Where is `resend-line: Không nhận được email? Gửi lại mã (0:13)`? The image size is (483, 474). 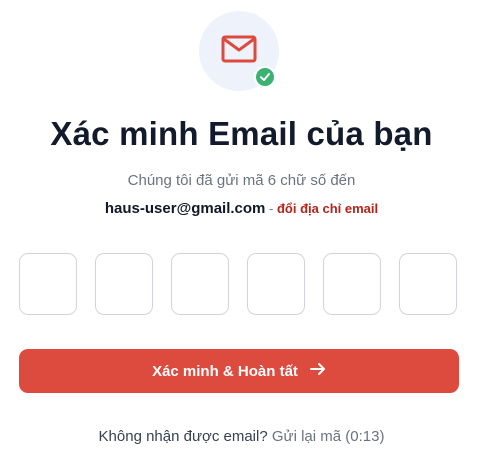 resend-line: Không nhận được email? Gửi lại mã (0:13) is located at coordinates (241, 436).